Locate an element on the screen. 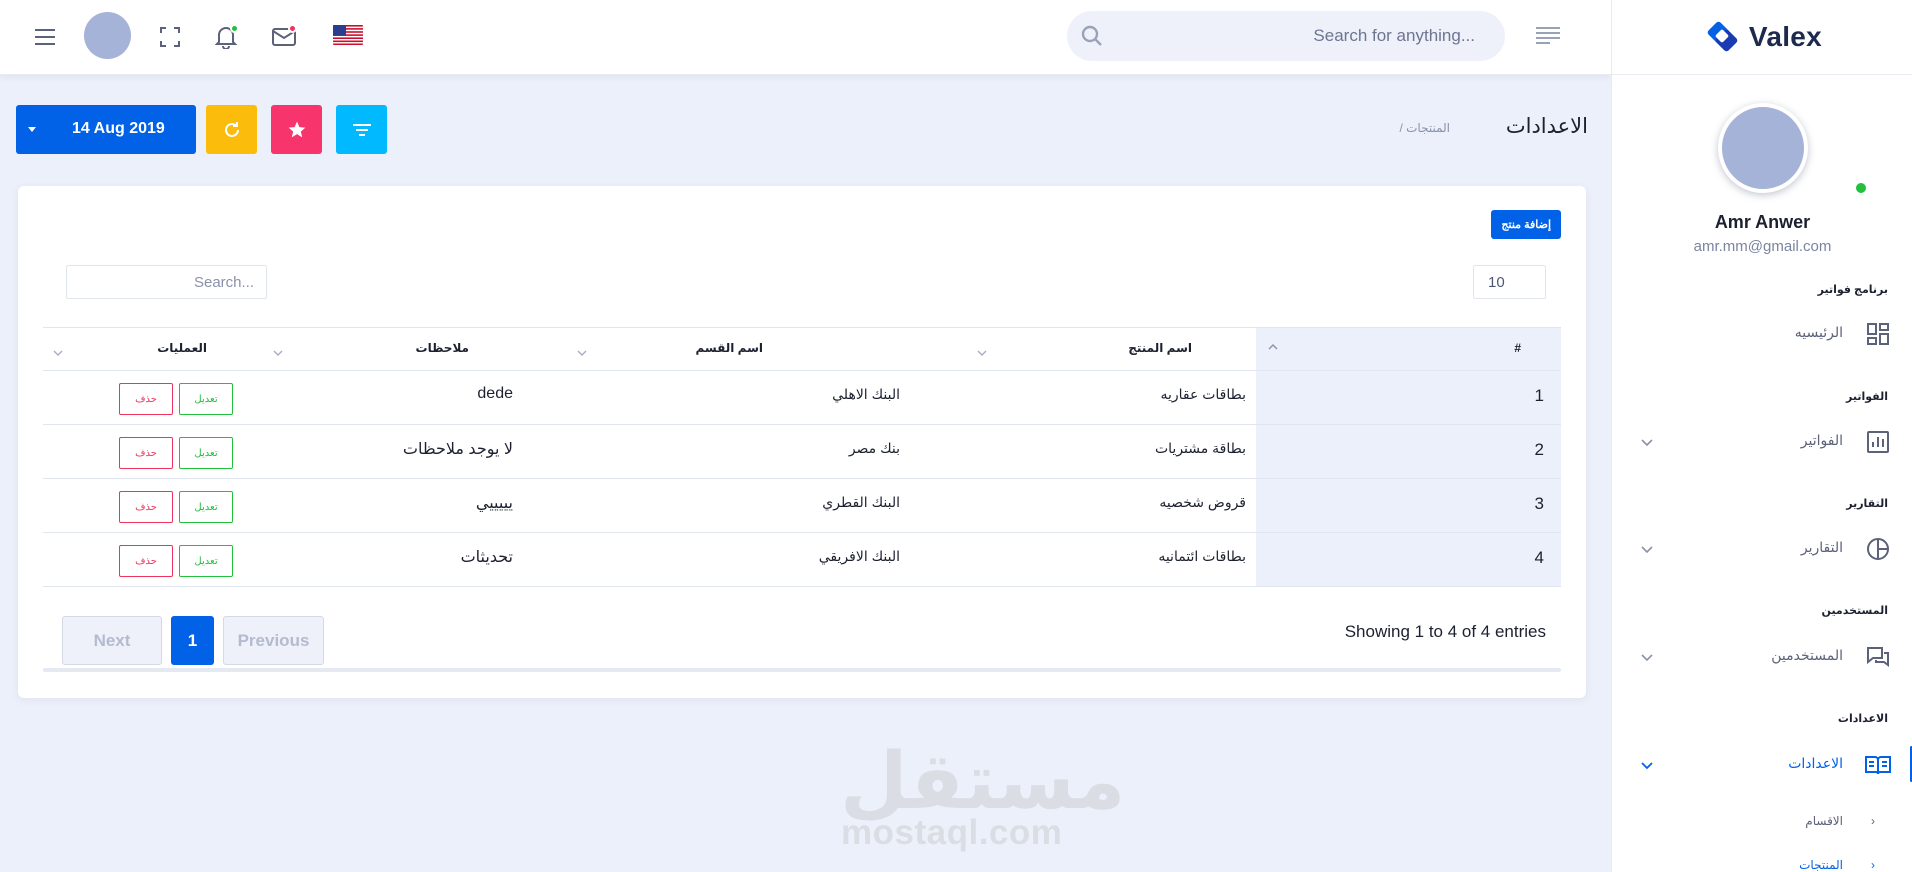 The width and height of the screenshot is (1912, 872). sidebar-item-invoices: الفواتير is located at coordinates (1762, 441).